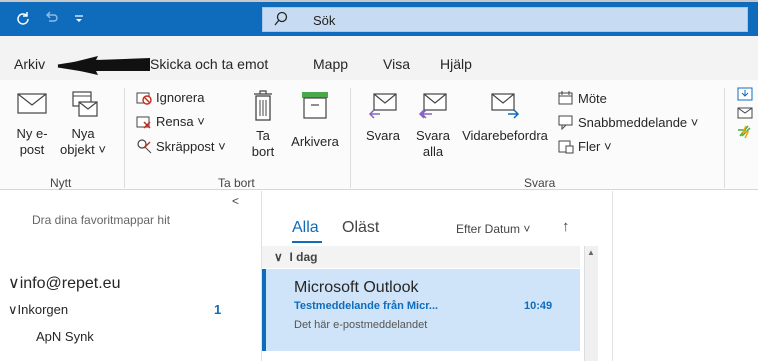 The image size is (758, 361). Describe the element at coordinates (218, 309) in the screenshot. I see `inbox-unread-count: 1` at that location.